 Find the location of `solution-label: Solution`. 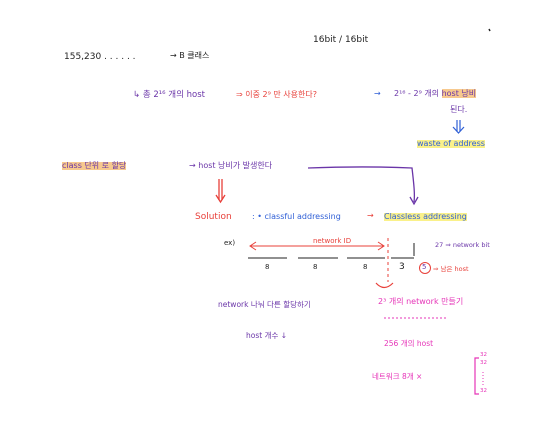

solution-label: Solution is located at coordinates (213, 217).